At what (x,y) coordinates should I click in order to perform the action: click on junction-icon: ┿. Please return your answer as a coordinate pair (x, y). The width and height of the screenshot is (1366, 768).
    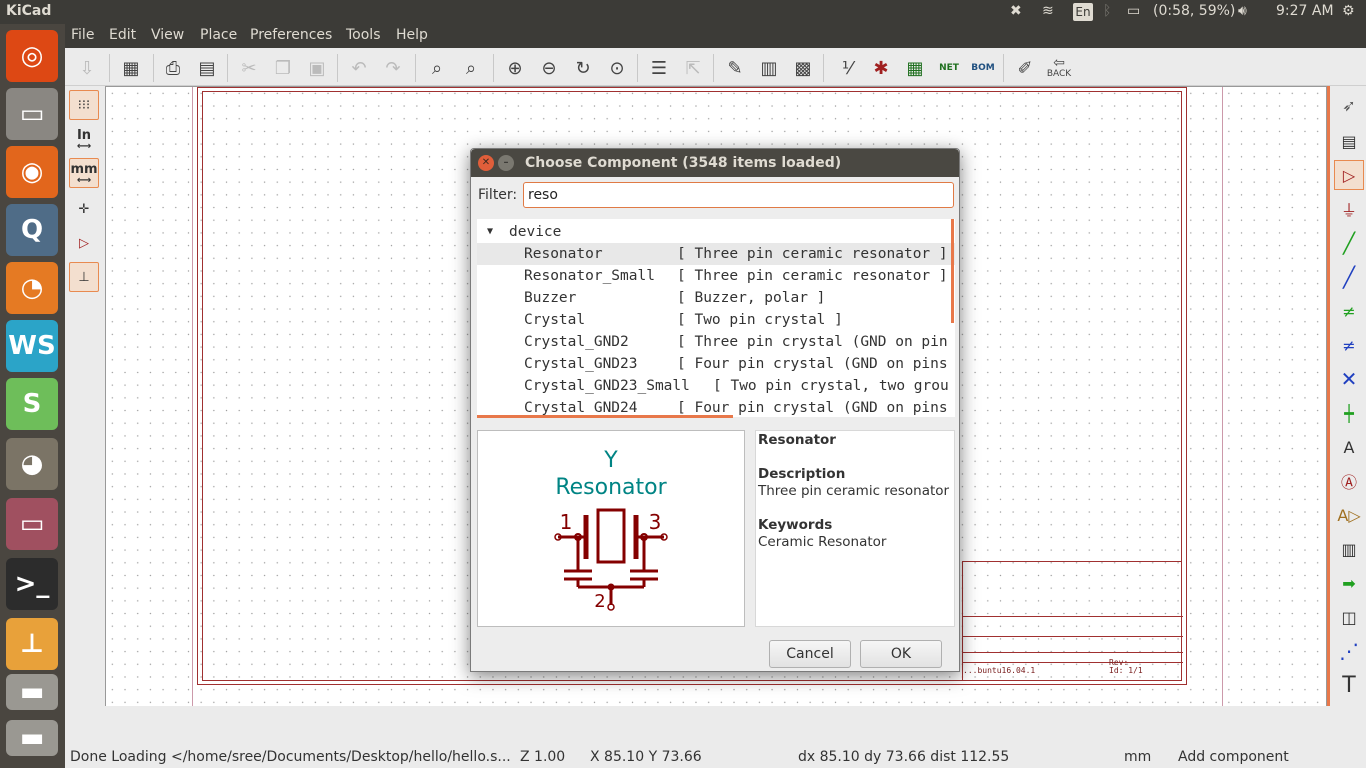
    Looking at the image, I should click on (1349, 413).